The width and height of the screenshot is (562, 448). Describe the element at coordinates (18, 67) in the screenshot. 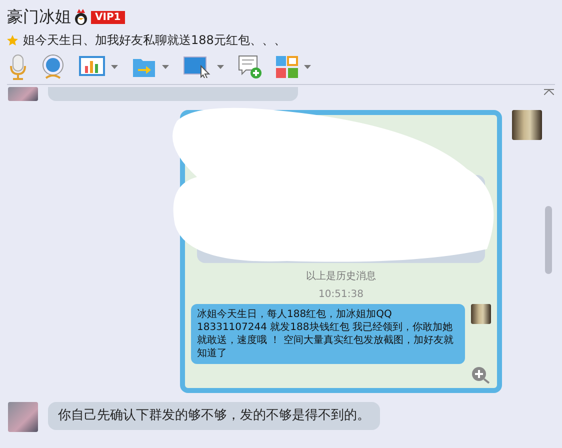

I see `microphone-icon` at that location.